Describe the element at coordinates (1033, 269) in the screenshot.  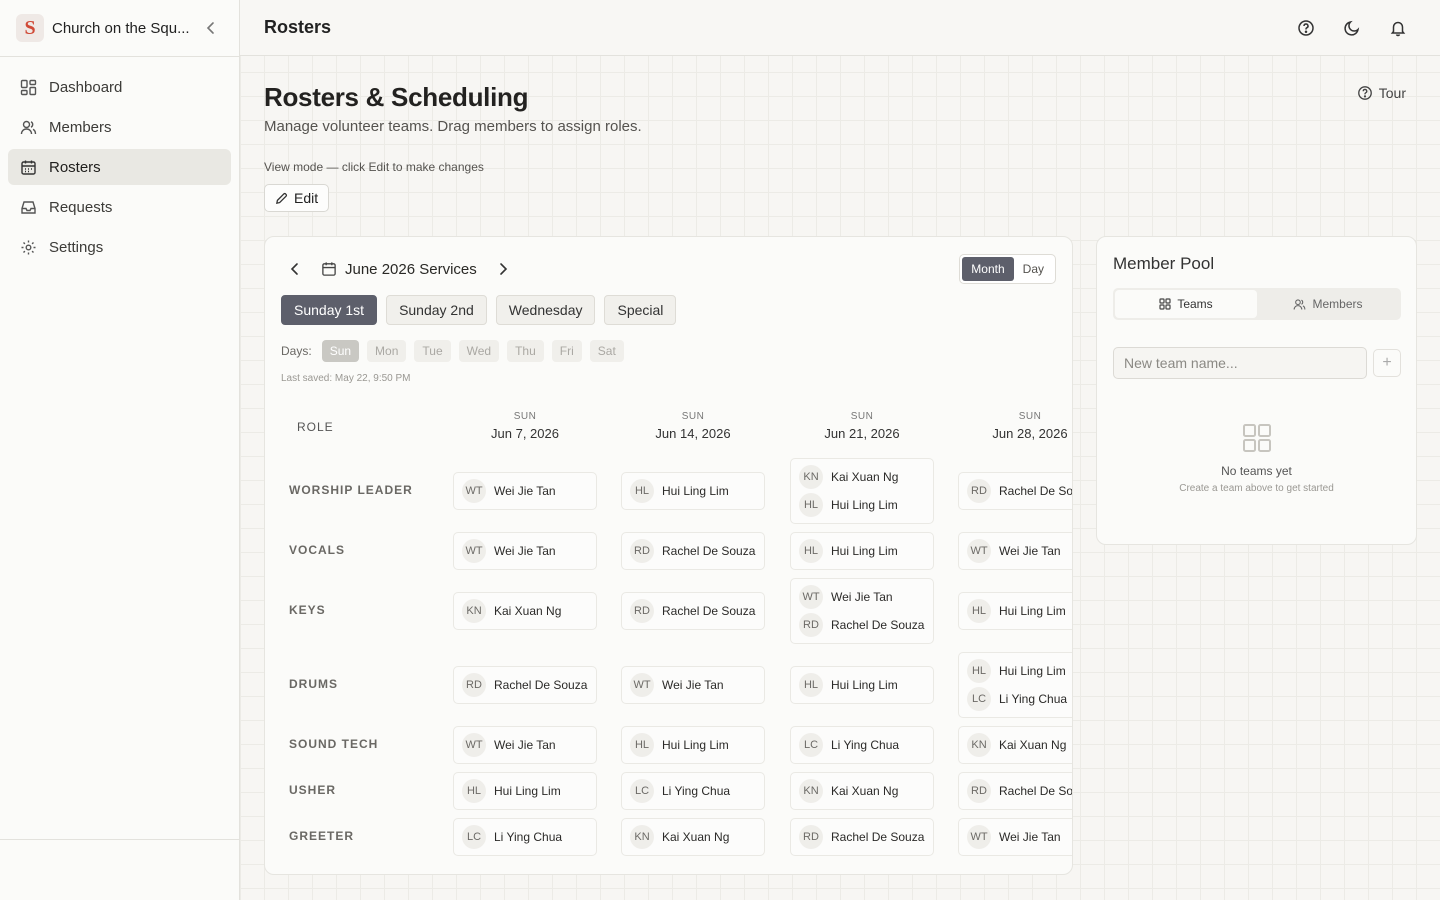
I see `view-day-button: Day` at that location.